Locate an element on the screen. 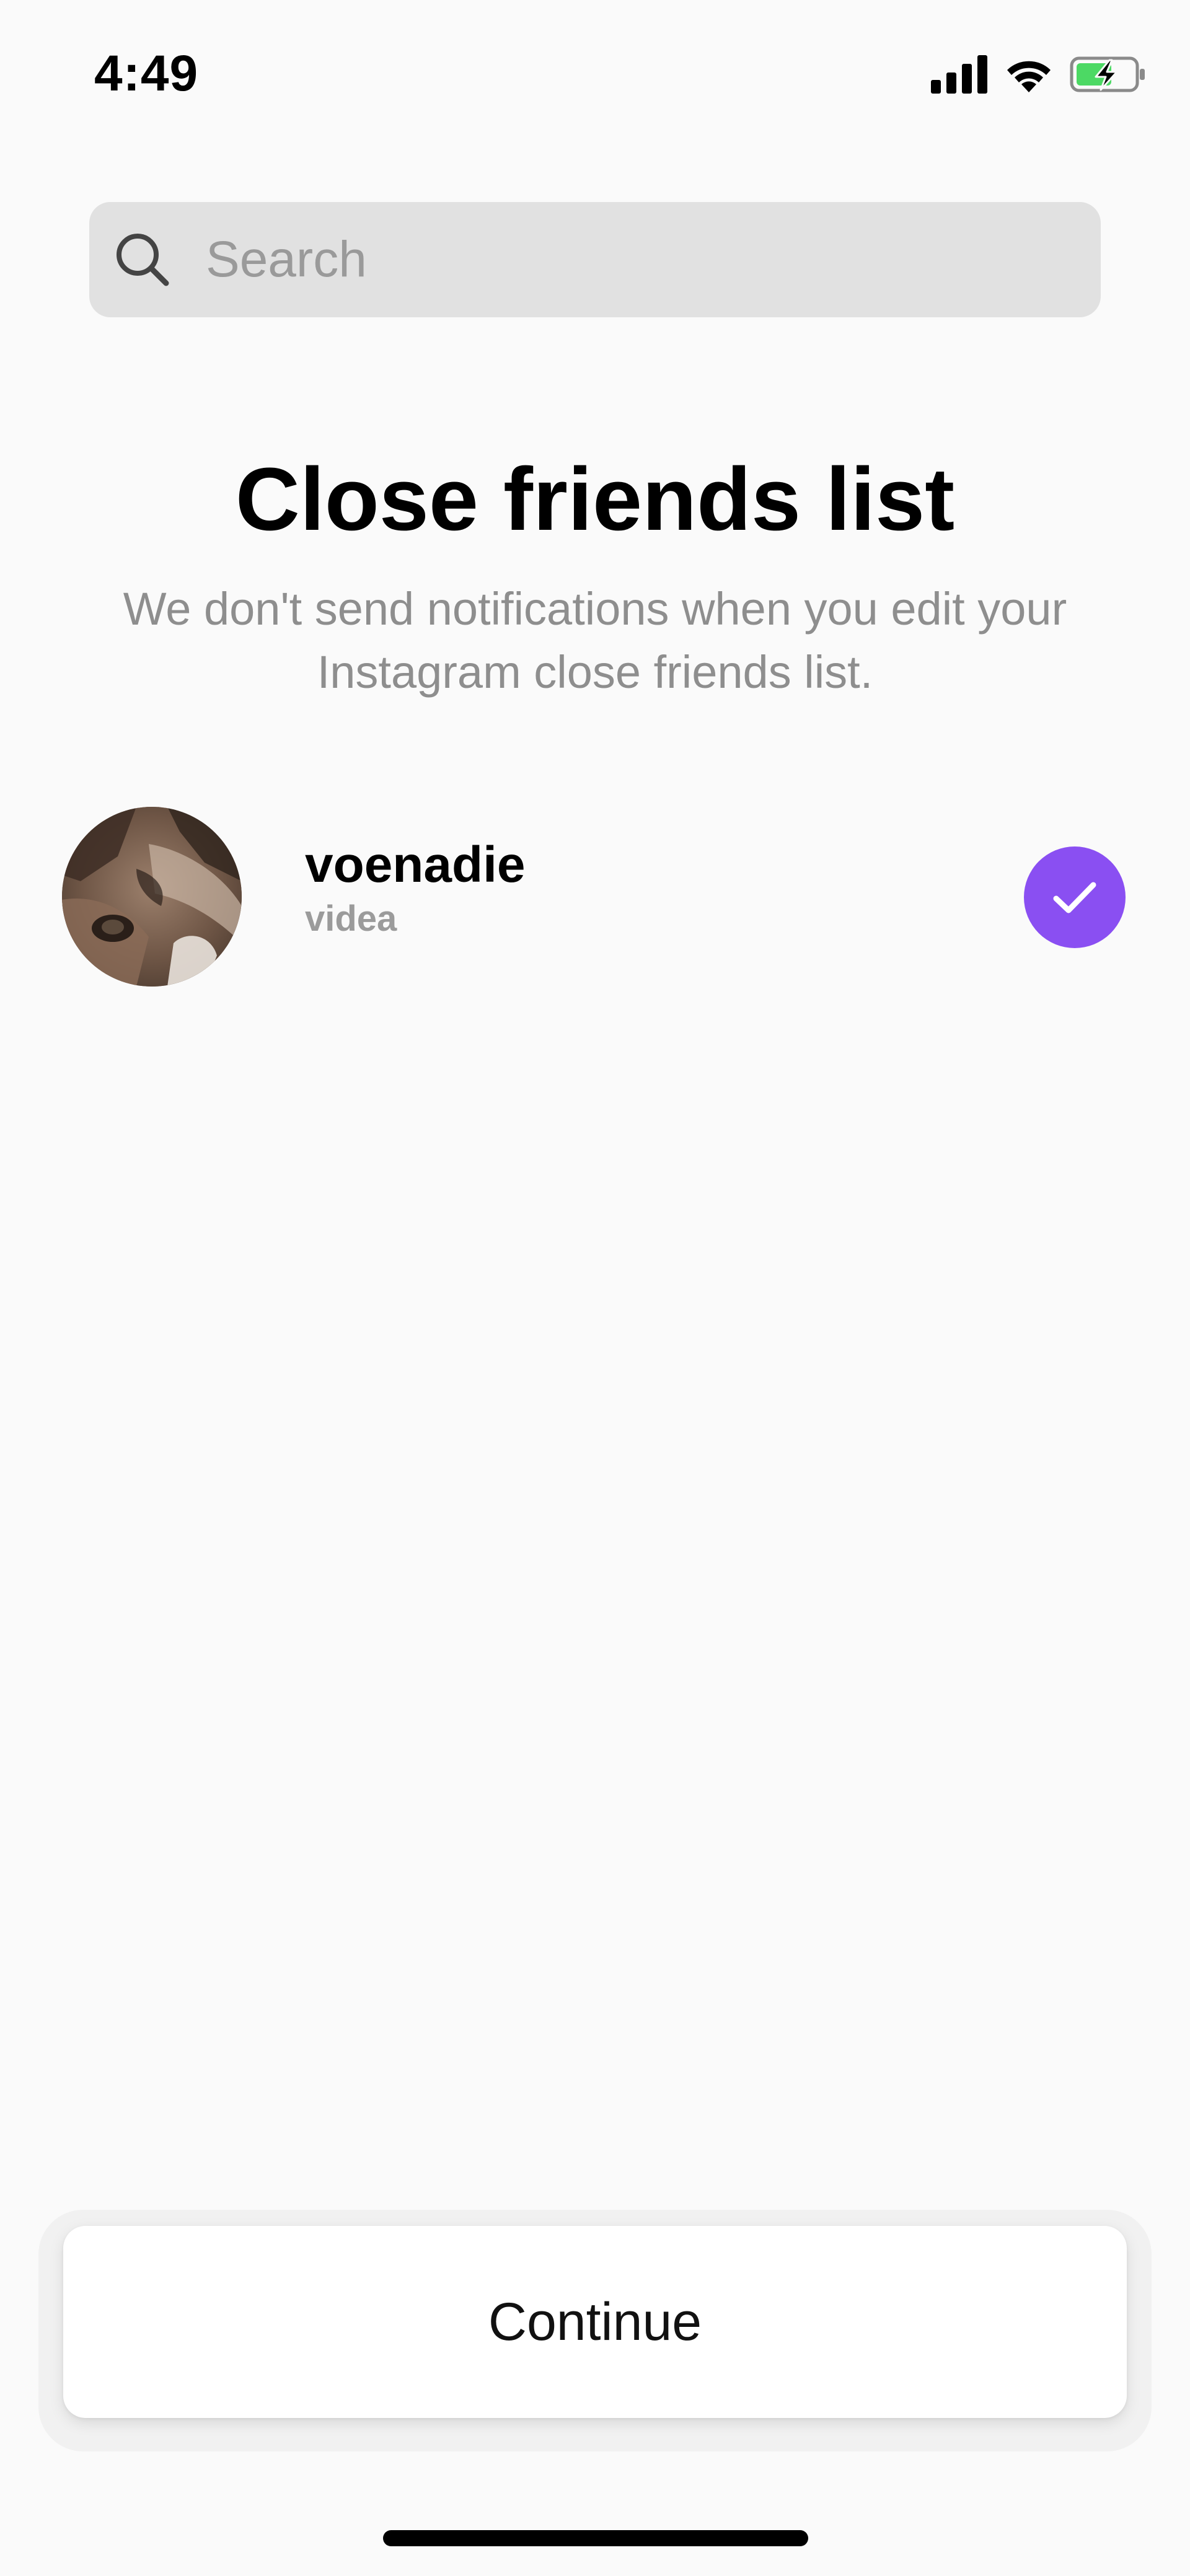  friend-list-item: voenadie videa is located at coordinates (595, 895).